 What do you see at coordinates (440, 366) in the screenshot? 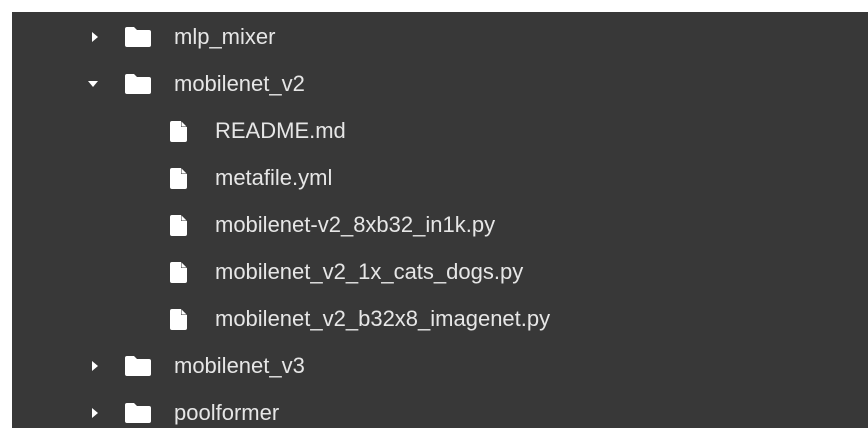
I see `tree-item-mobilenet-v3: mobilenet_v3` at bounding box center [440, 366].